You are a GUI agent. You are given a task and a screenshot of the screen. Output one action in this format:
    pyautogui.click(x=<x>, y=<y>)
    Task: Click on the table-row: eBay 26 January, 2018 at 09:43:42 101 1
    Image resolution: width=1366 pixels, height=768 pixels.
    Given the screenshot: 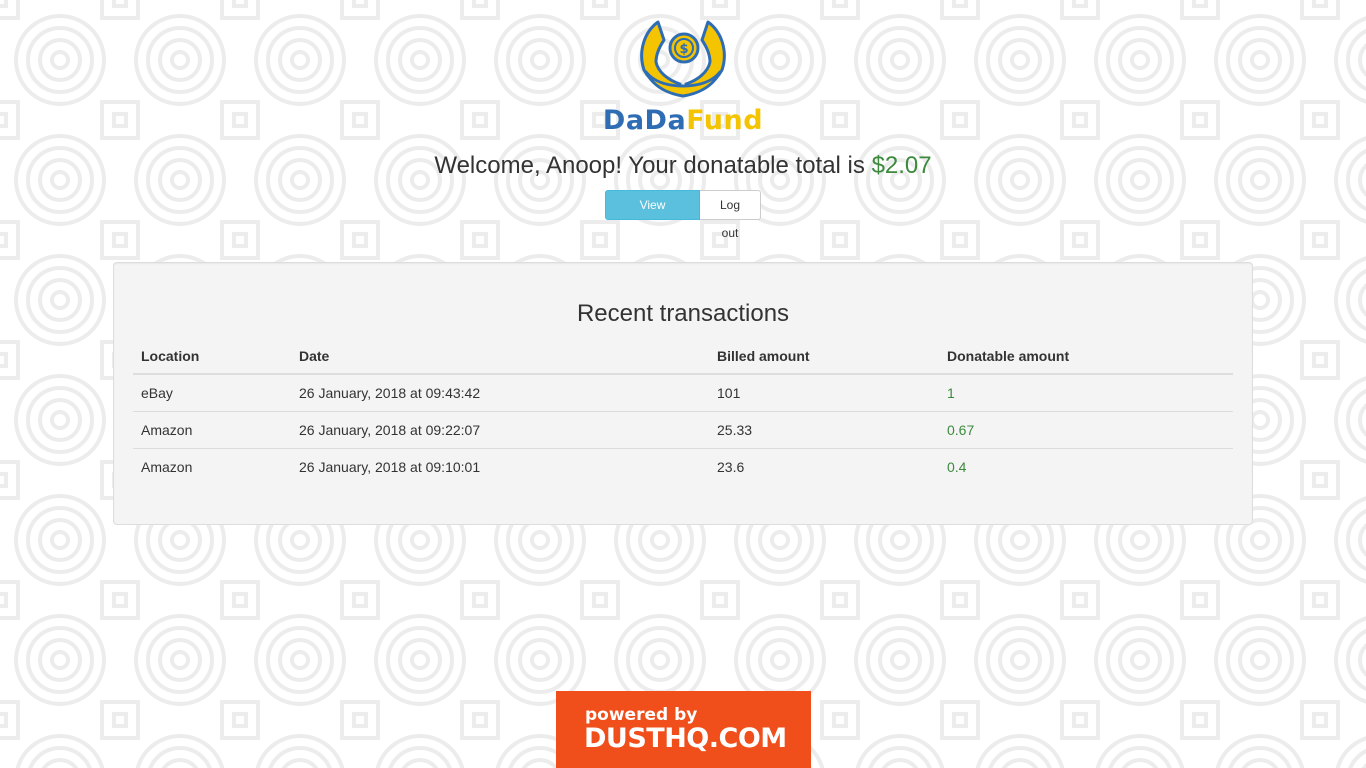 What is the action you would take?
    pyautogui.click(x=683, y=393)
    